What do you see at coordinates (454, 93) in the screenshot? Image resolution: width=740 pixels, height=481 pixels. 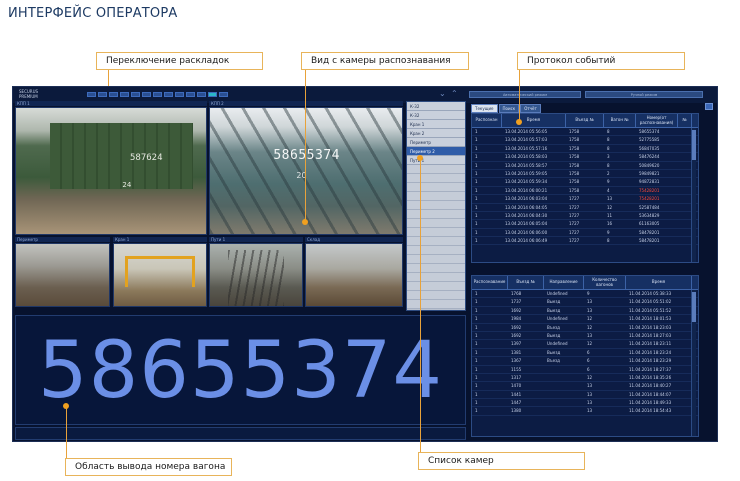 I see `chevron-up-icon: ⌃` at bounding box center [454, 93].